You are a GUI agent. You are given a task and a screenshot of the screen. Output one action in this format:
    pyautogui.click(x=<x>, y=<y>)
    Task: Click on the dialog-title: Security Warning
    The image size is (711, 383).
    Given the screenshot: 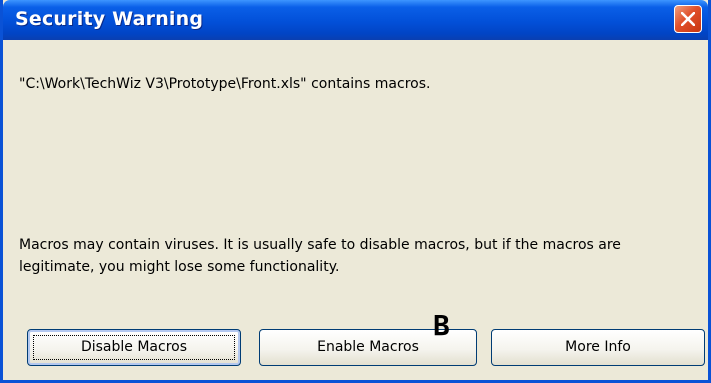 What is the action you would take?
    pyautogui.click(x=109, y=19)
    